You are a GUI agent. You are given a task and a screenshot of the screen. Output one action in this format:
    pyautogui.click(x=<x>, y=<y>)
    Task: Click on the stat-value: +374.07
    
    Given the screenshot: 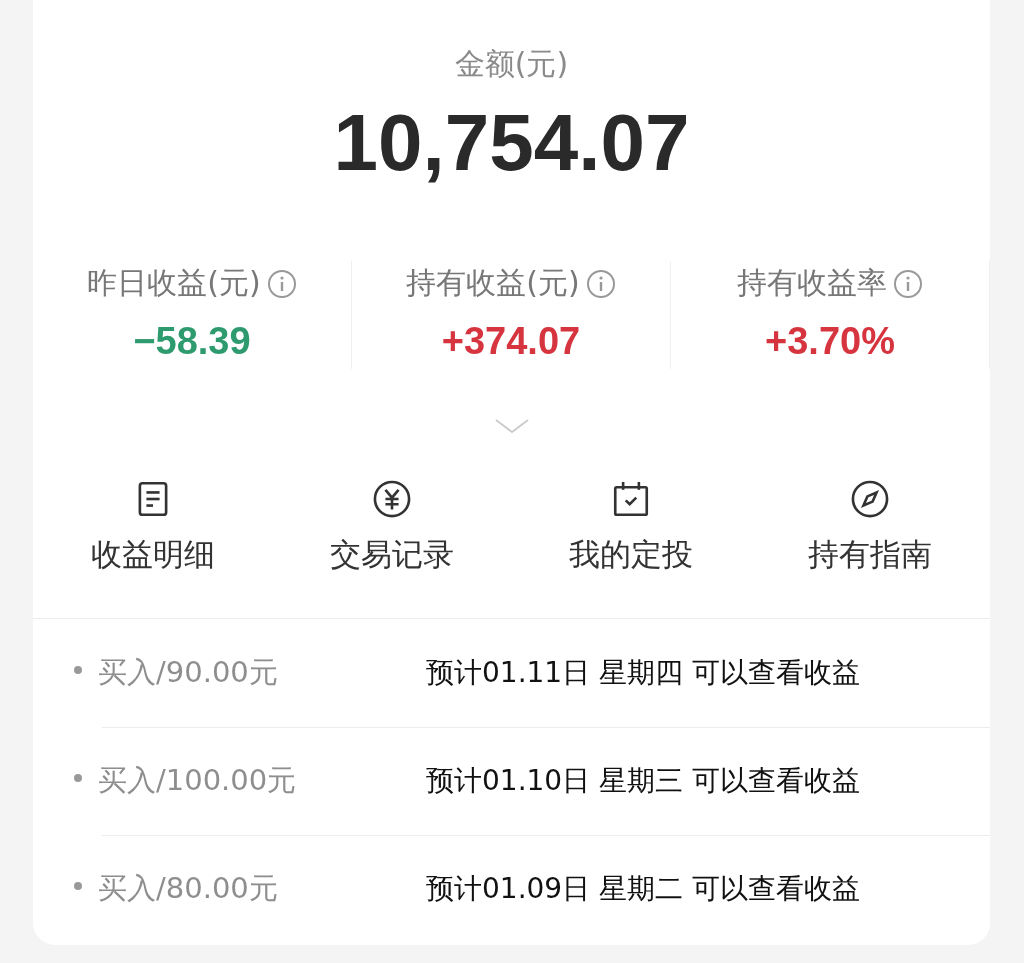 What is the action you would take?
    pyautogui.click(x=511, y=341)
    